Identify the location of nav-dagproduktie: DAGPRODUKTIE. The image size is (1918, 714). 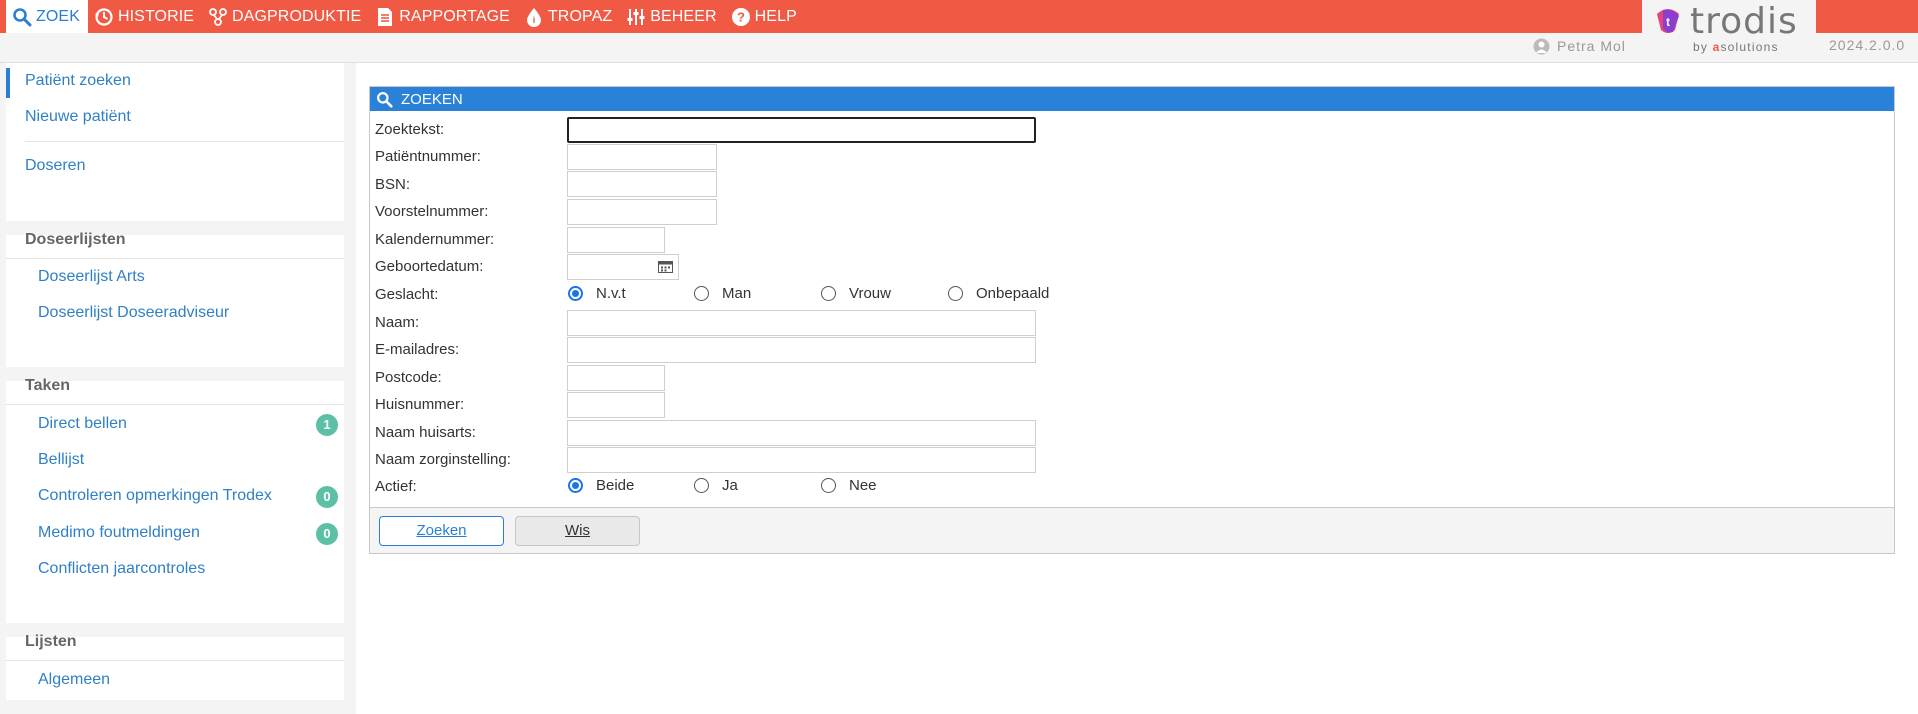
(285, 16).